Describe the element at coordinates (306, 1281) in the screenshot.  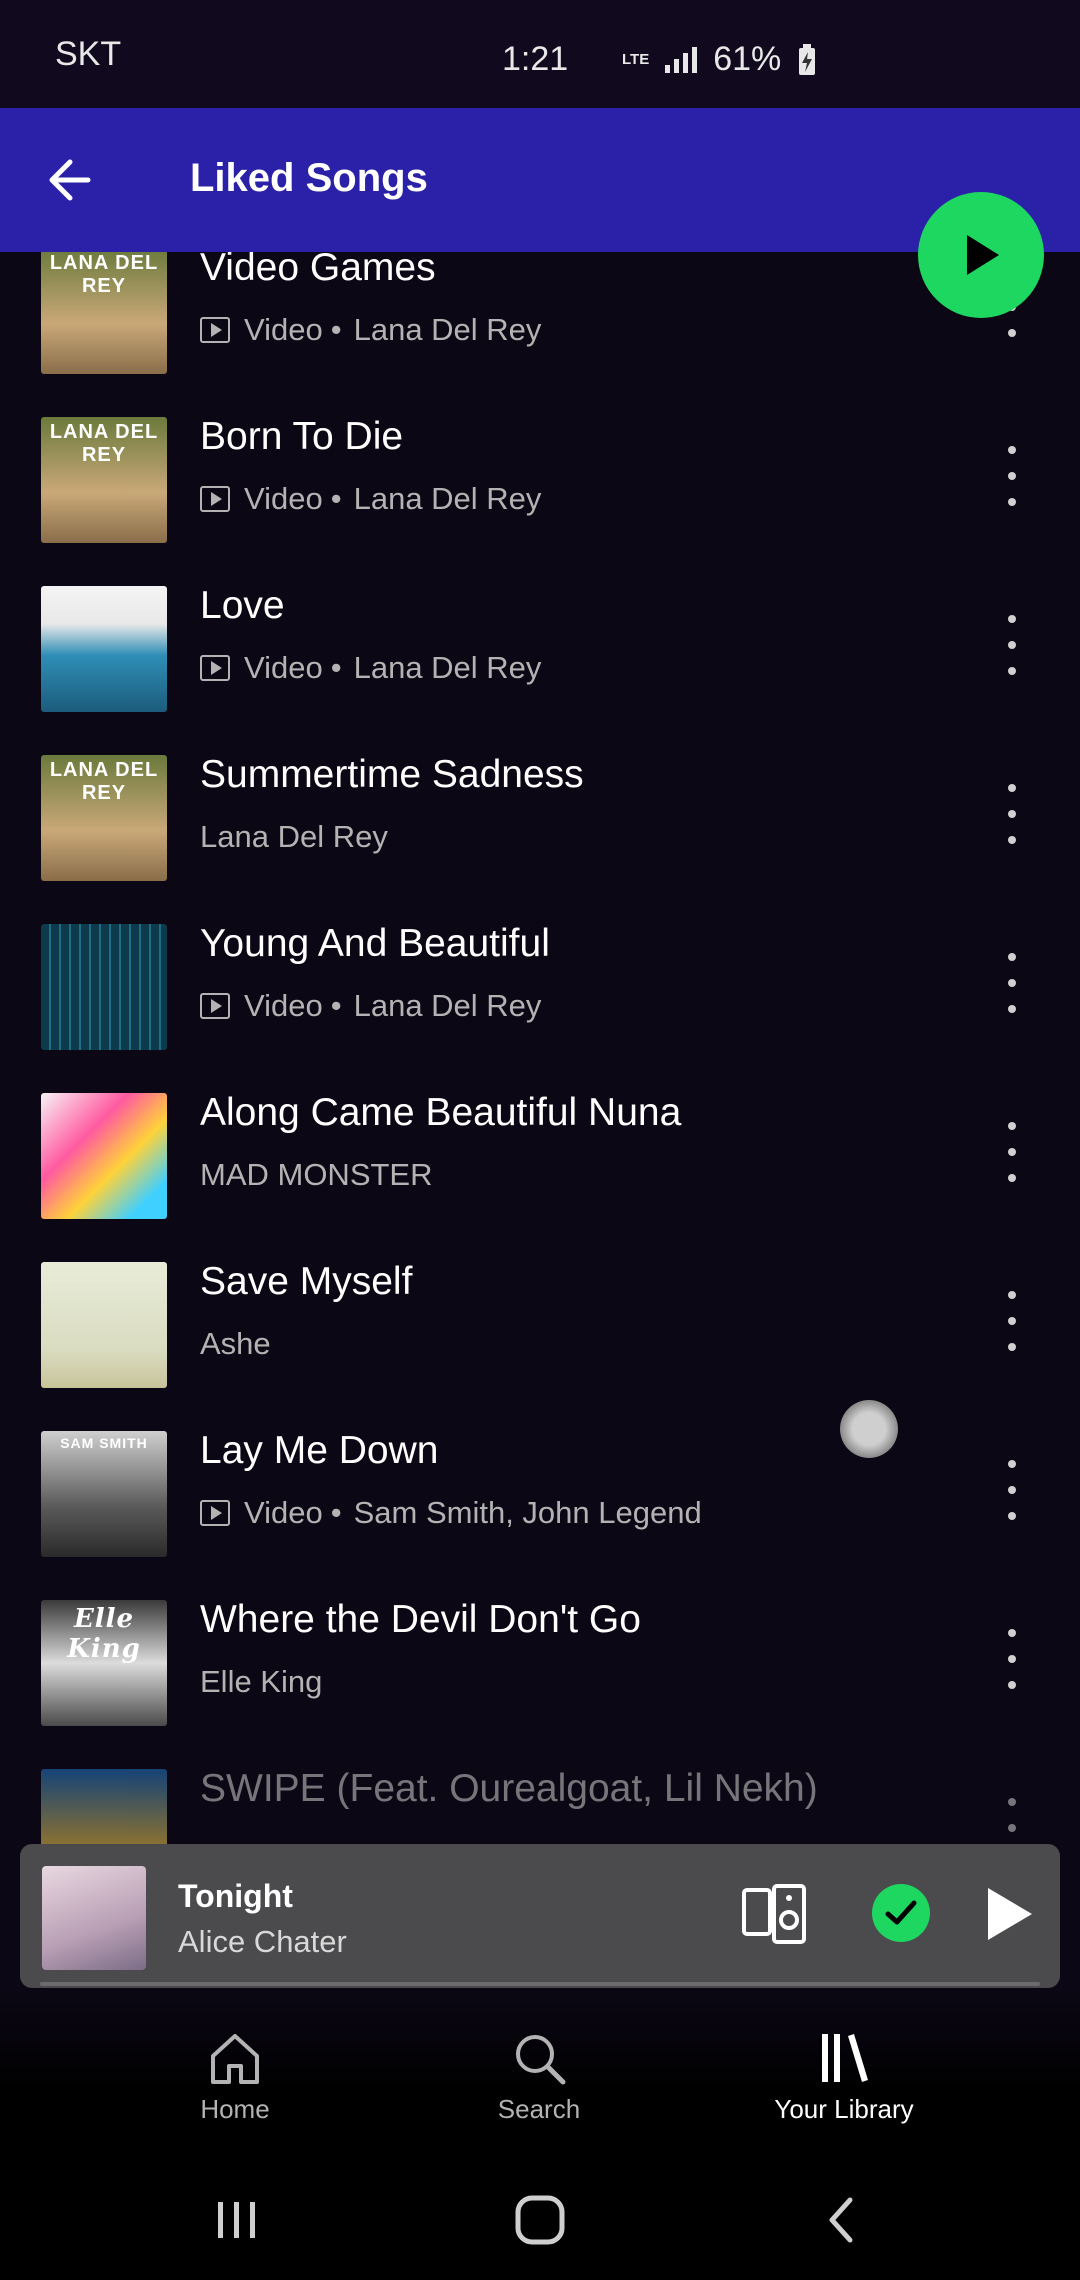
I see `song-title: Save Myself` at that location.